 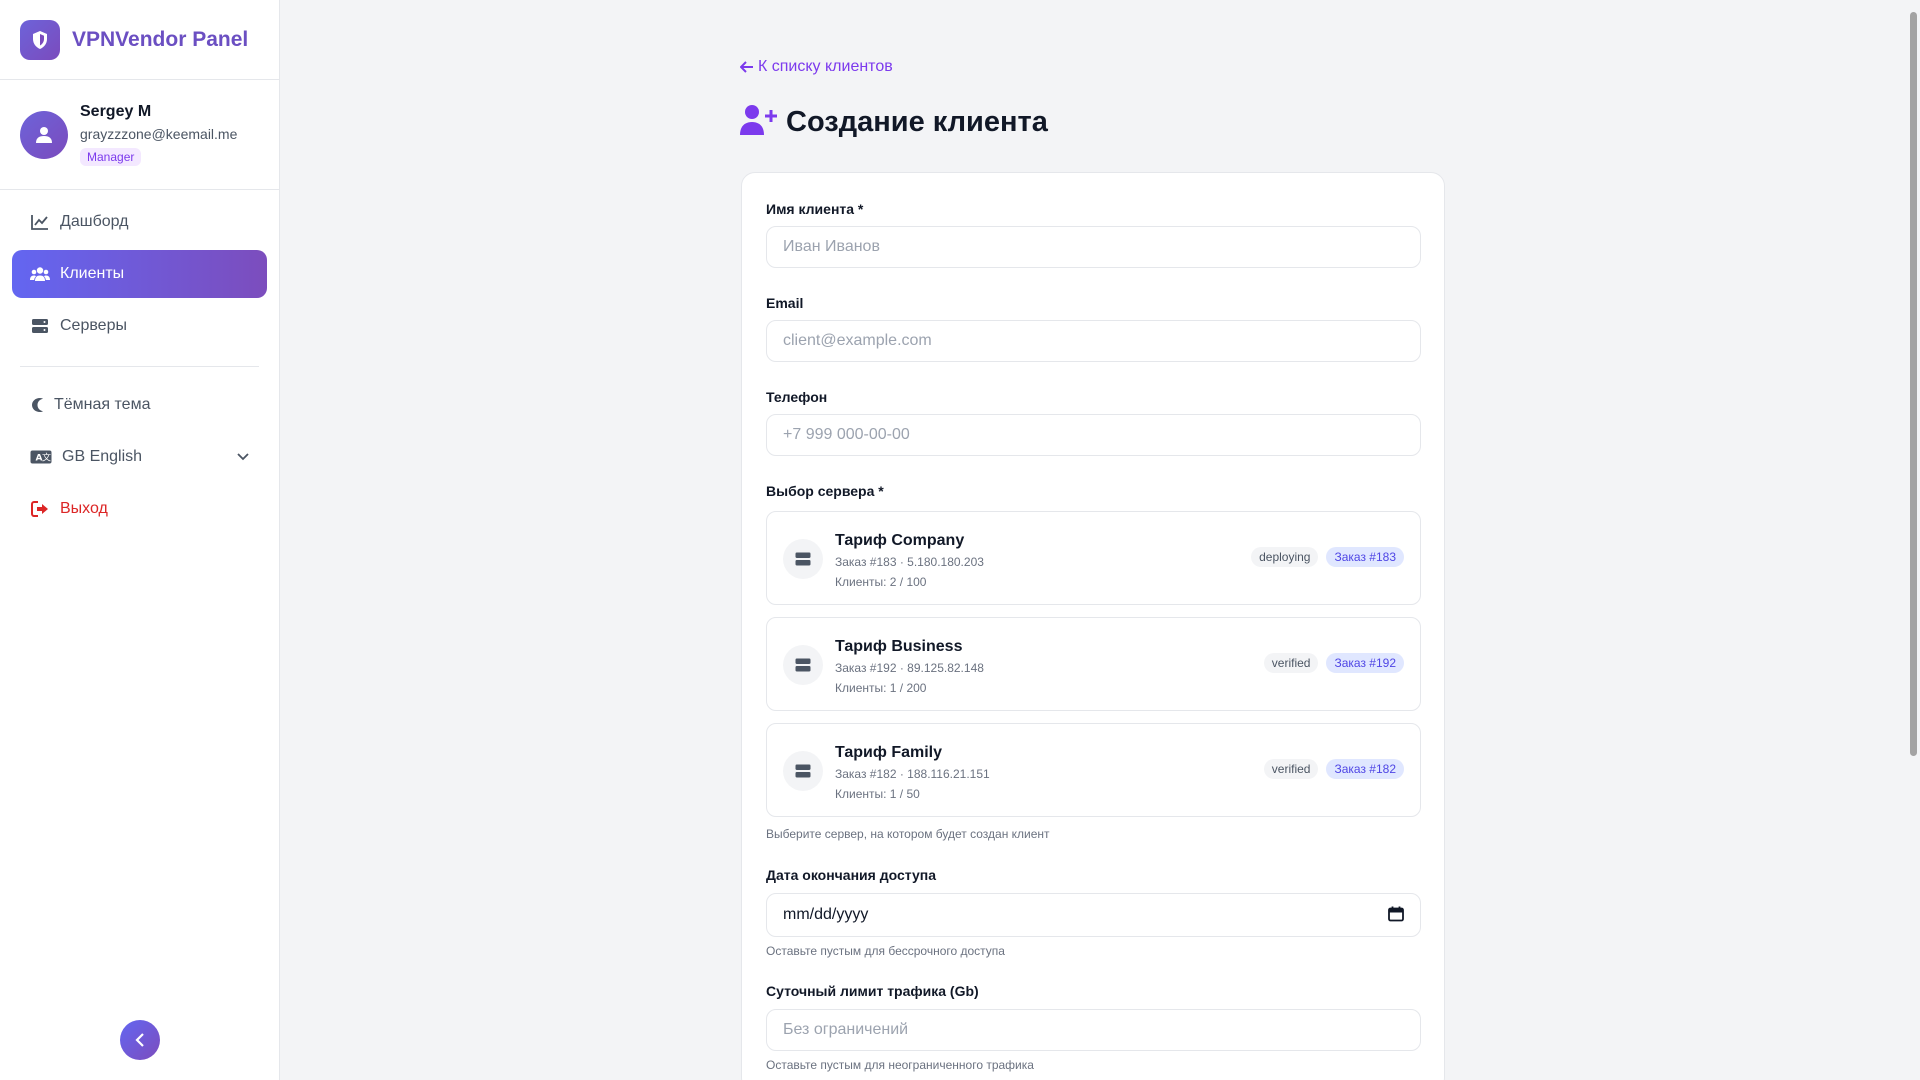 What do you see at coordinates (159, 134) in the screenshot?
I see `user-email: grayzzzone@keemail.me` at bounding box center [159, 134].